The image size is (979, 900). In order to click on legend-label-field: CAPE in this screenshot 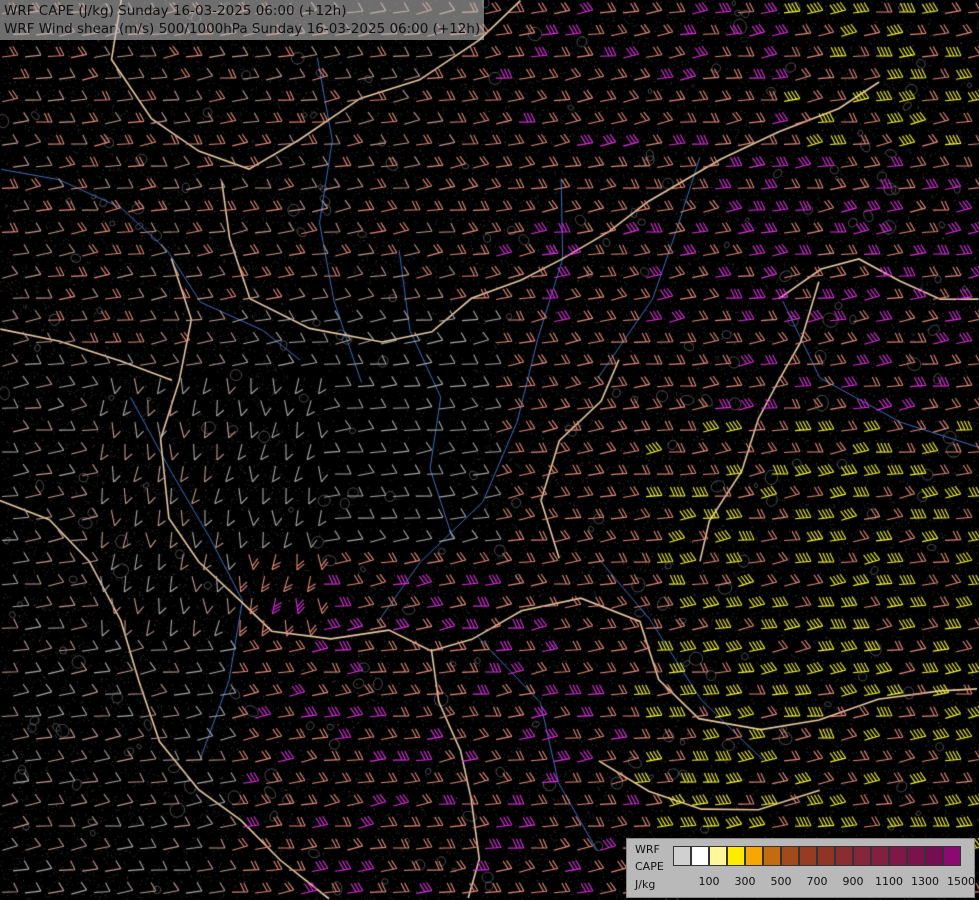, I will do `click(649, 866)`.